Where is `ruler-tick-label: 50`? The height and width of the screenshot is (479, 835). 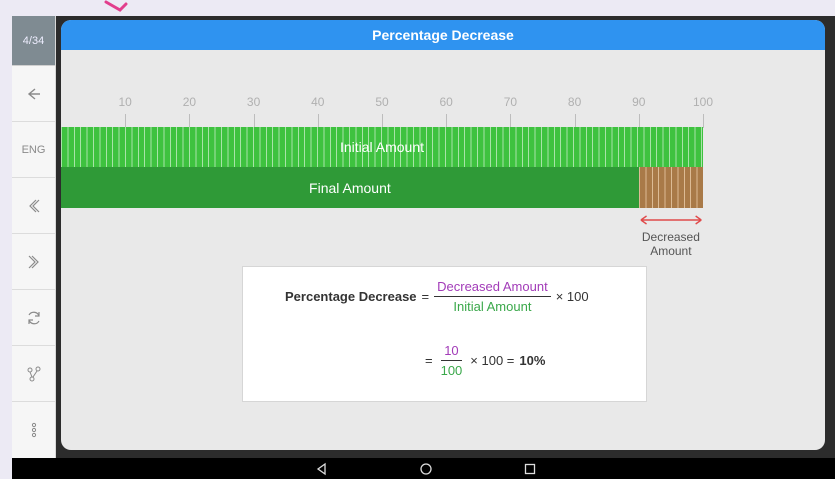 ruler-tick-label: 50 is located at coordinates (382, 102).